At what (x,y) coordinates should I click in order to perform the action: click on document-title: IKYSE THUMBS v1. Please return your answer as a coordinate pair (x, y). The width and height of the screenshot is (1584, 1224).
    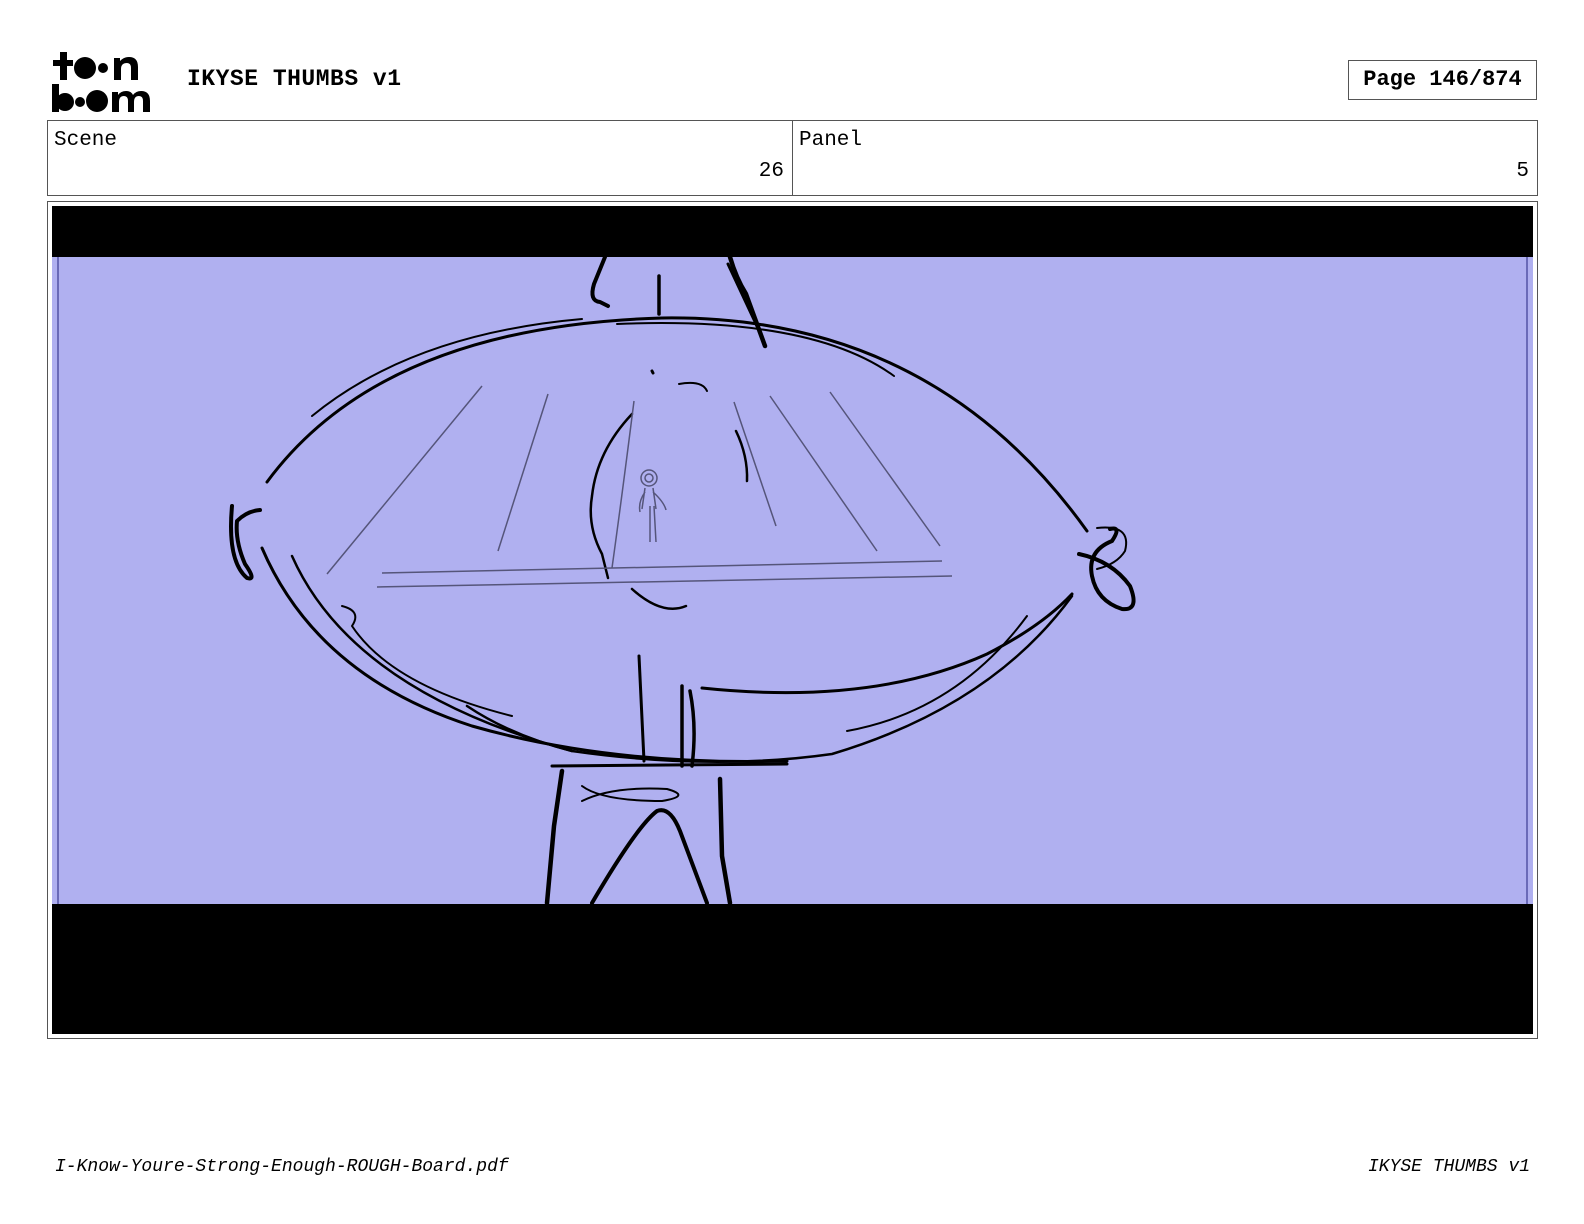
    Looking at the image, I should click on (294, 79).